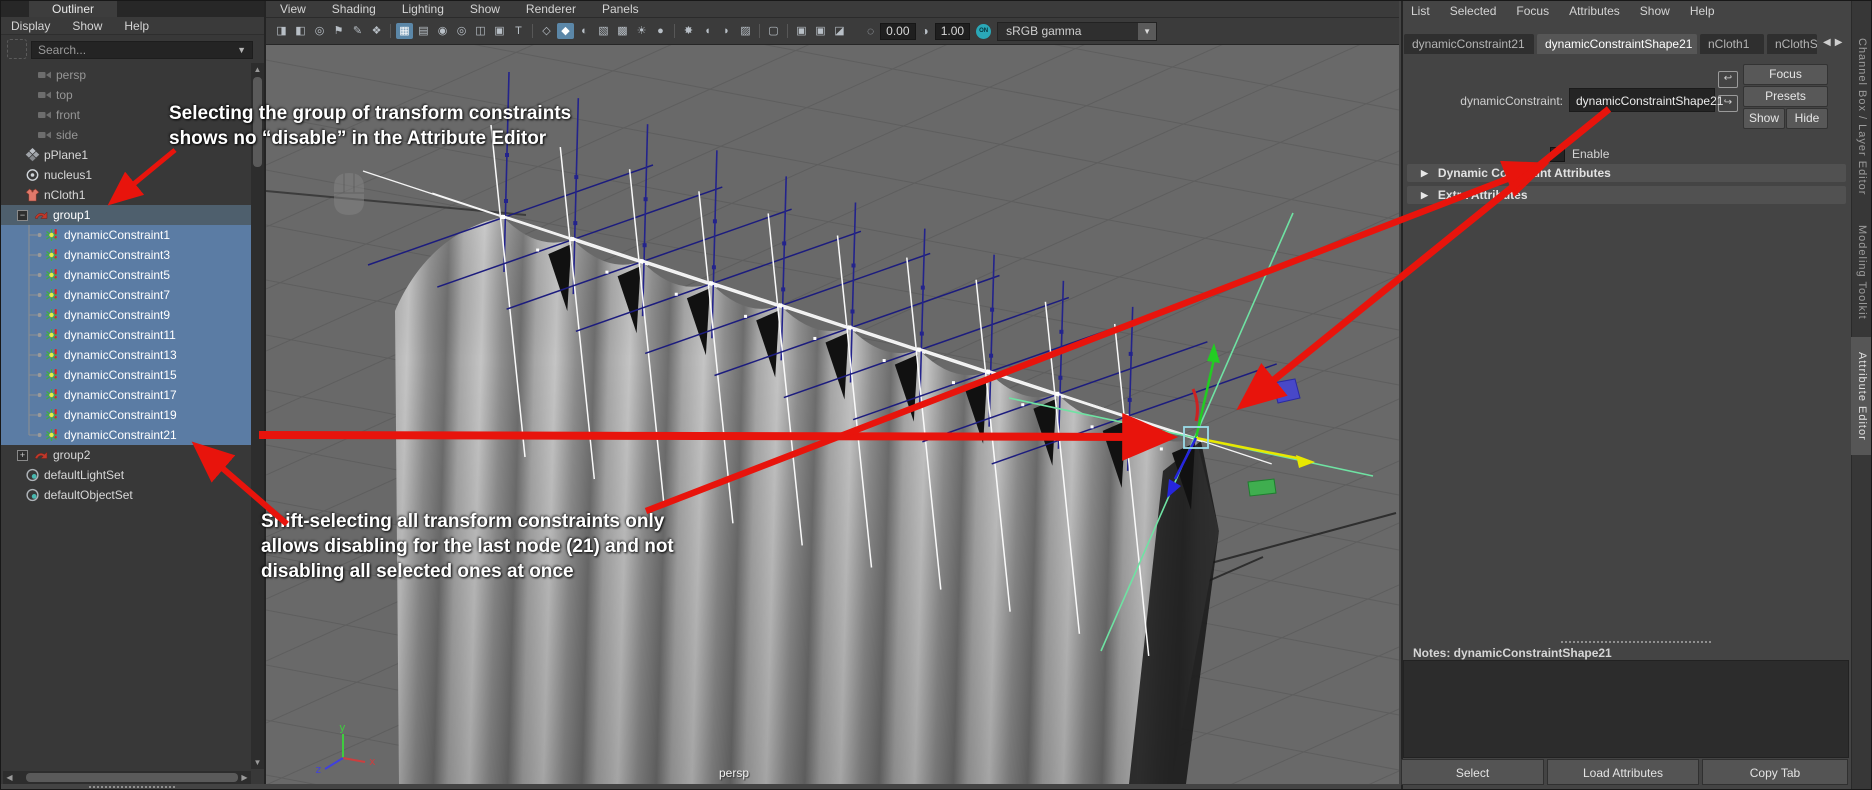 The image size is (1872, 790). What do you see at coordinates (641, 31) in the screenshot?
I see `viewport-toolbar-icon-20: ☀` at bounding box center [641, 31].